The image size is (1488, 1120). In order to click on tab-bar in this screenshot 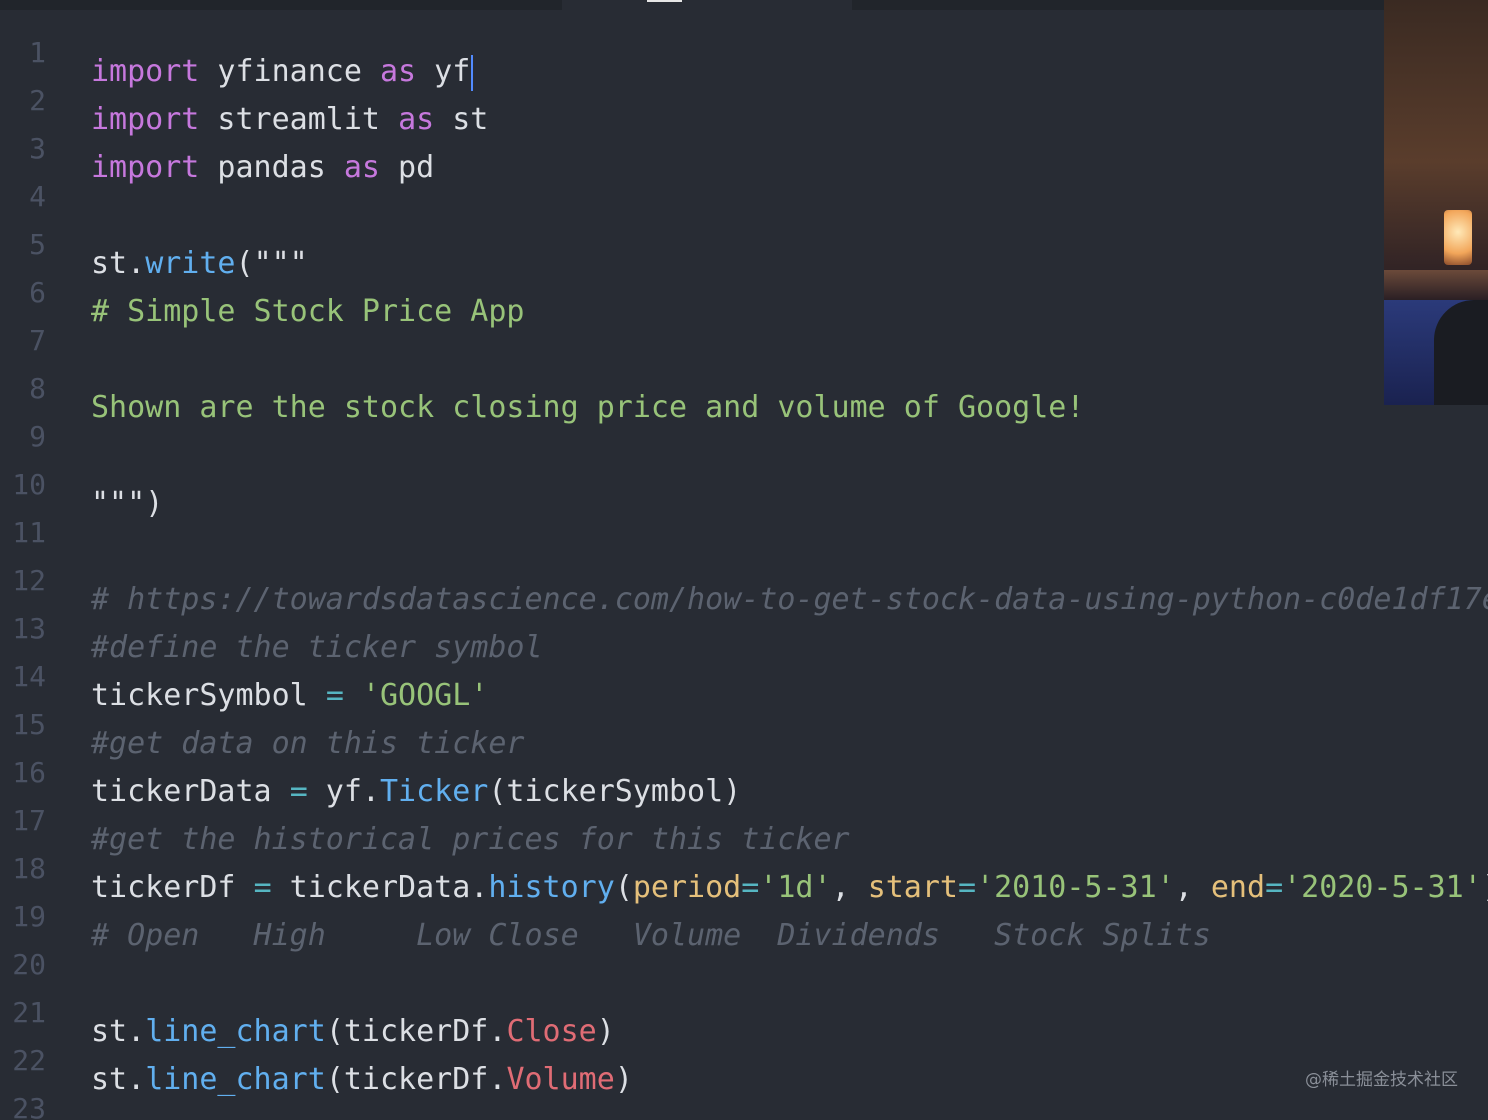, I will do `click(744, 5)`.